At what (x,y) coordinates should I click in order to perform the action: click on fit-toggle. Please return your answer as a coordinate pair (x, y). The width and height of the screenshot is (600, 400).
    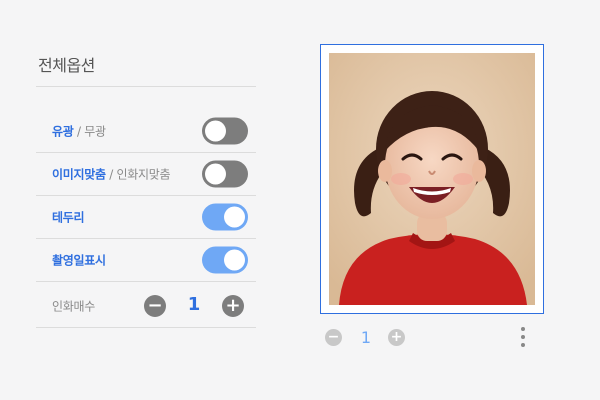
    Looking at the image, I should click on (225, 174).